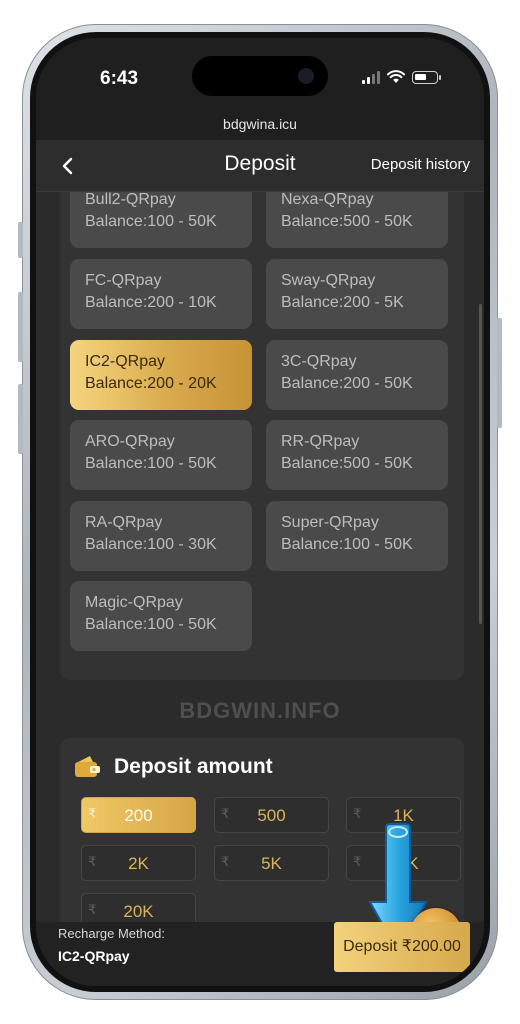  Describe the element at coordinates (151, 302) in the screenshot. I see `channel-balance: Balance:200 - 10K` at that location.